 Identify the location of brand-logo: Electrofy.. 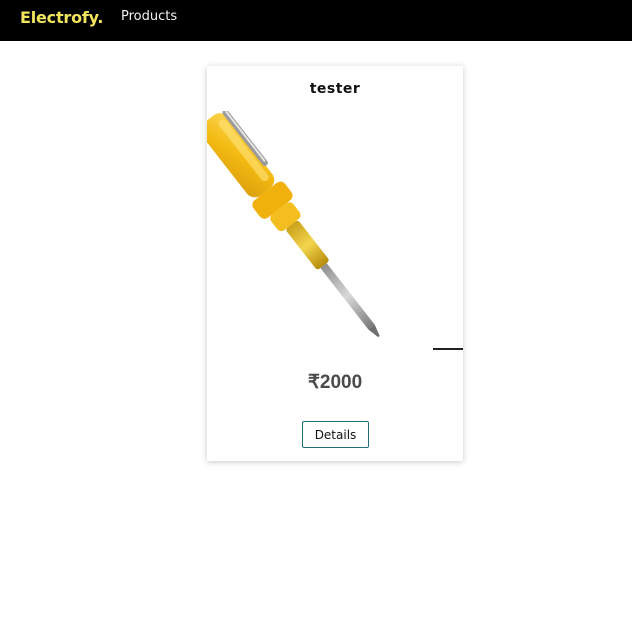
(61, 17).